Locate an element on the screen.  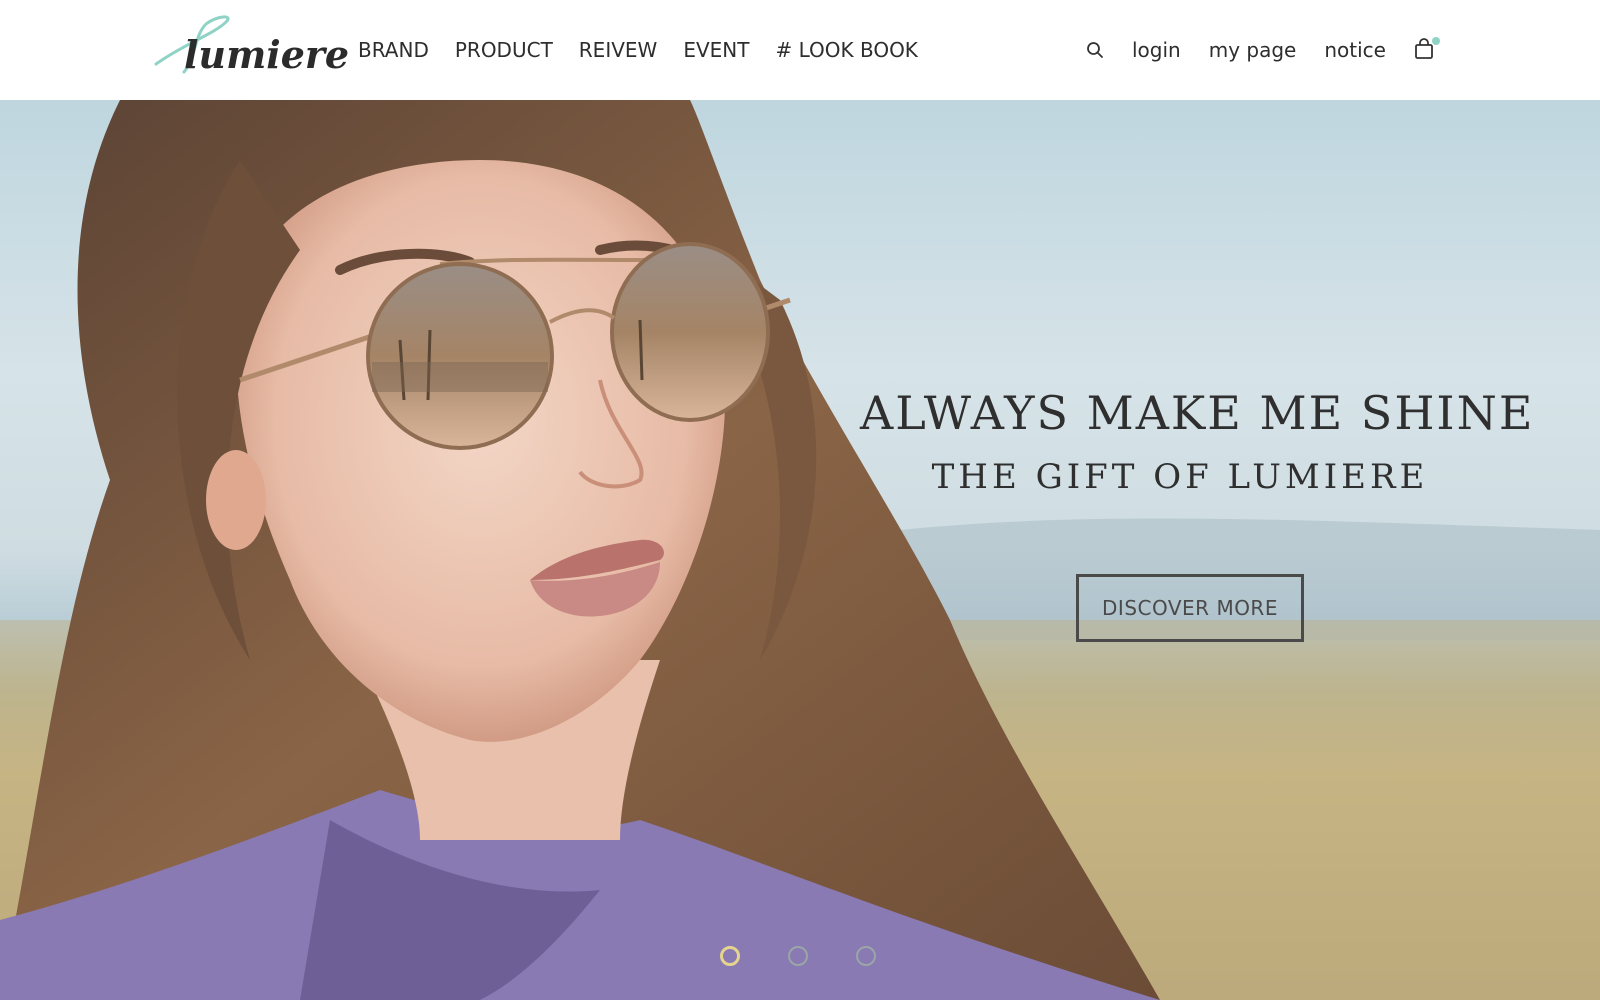
brand-logo: lumiere is located at coordinates (251, 49).